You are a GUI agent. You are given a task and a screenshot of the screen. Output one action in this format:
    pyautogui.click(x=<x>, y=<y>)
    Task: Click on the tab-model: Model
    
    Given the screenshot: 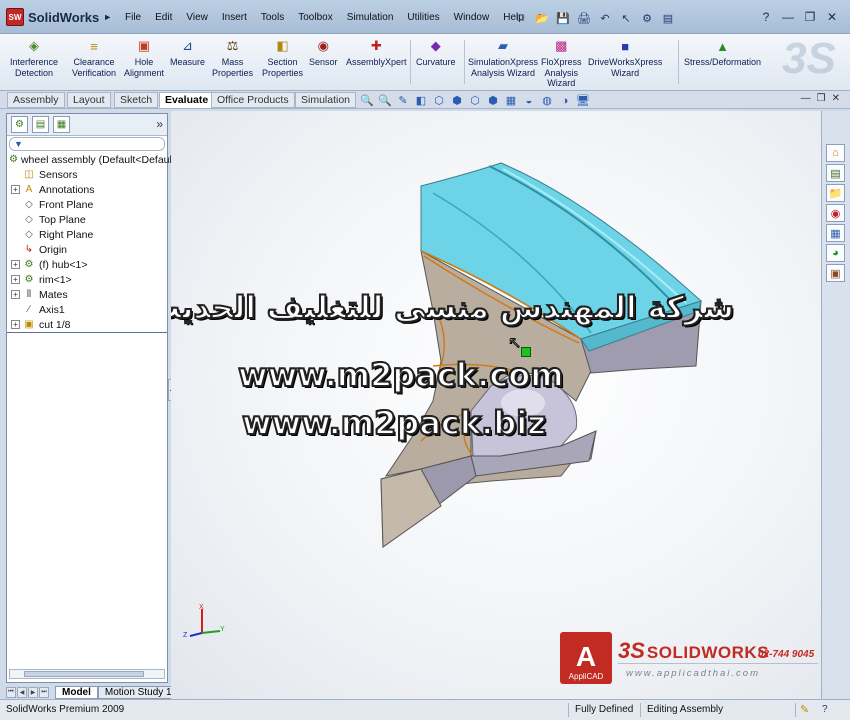 What is the action you would take?
    pyautogui.click(x=76, y=692)
    